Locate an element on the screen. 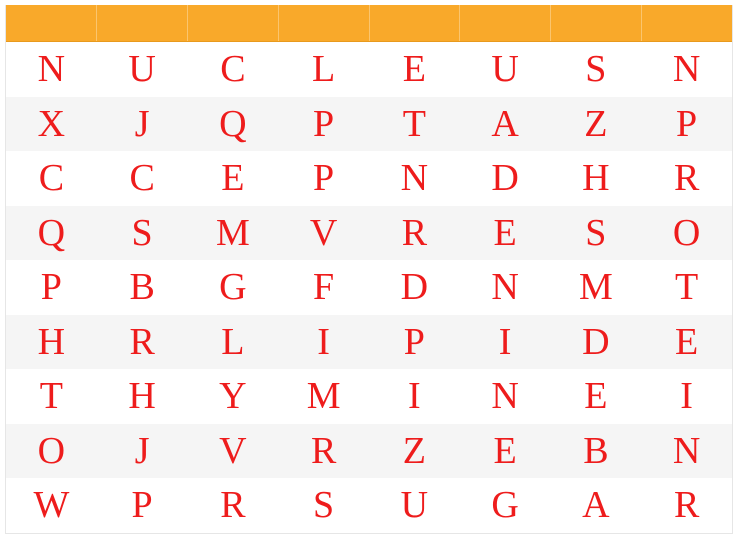 This screenshot has width=740, height=540. grid-row: XJQPTAZP is located at coordinates (369, 124).